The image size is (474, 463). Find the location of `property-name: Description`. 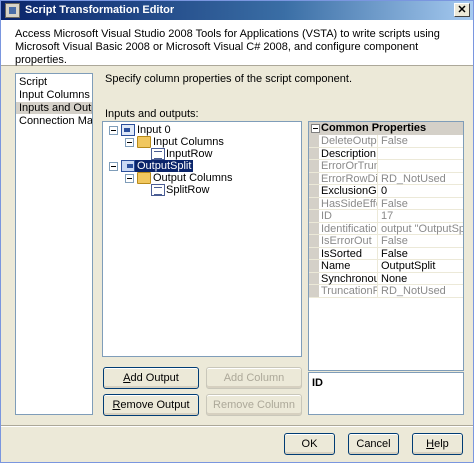

property-name: Description is located at coordinates (349, 153).